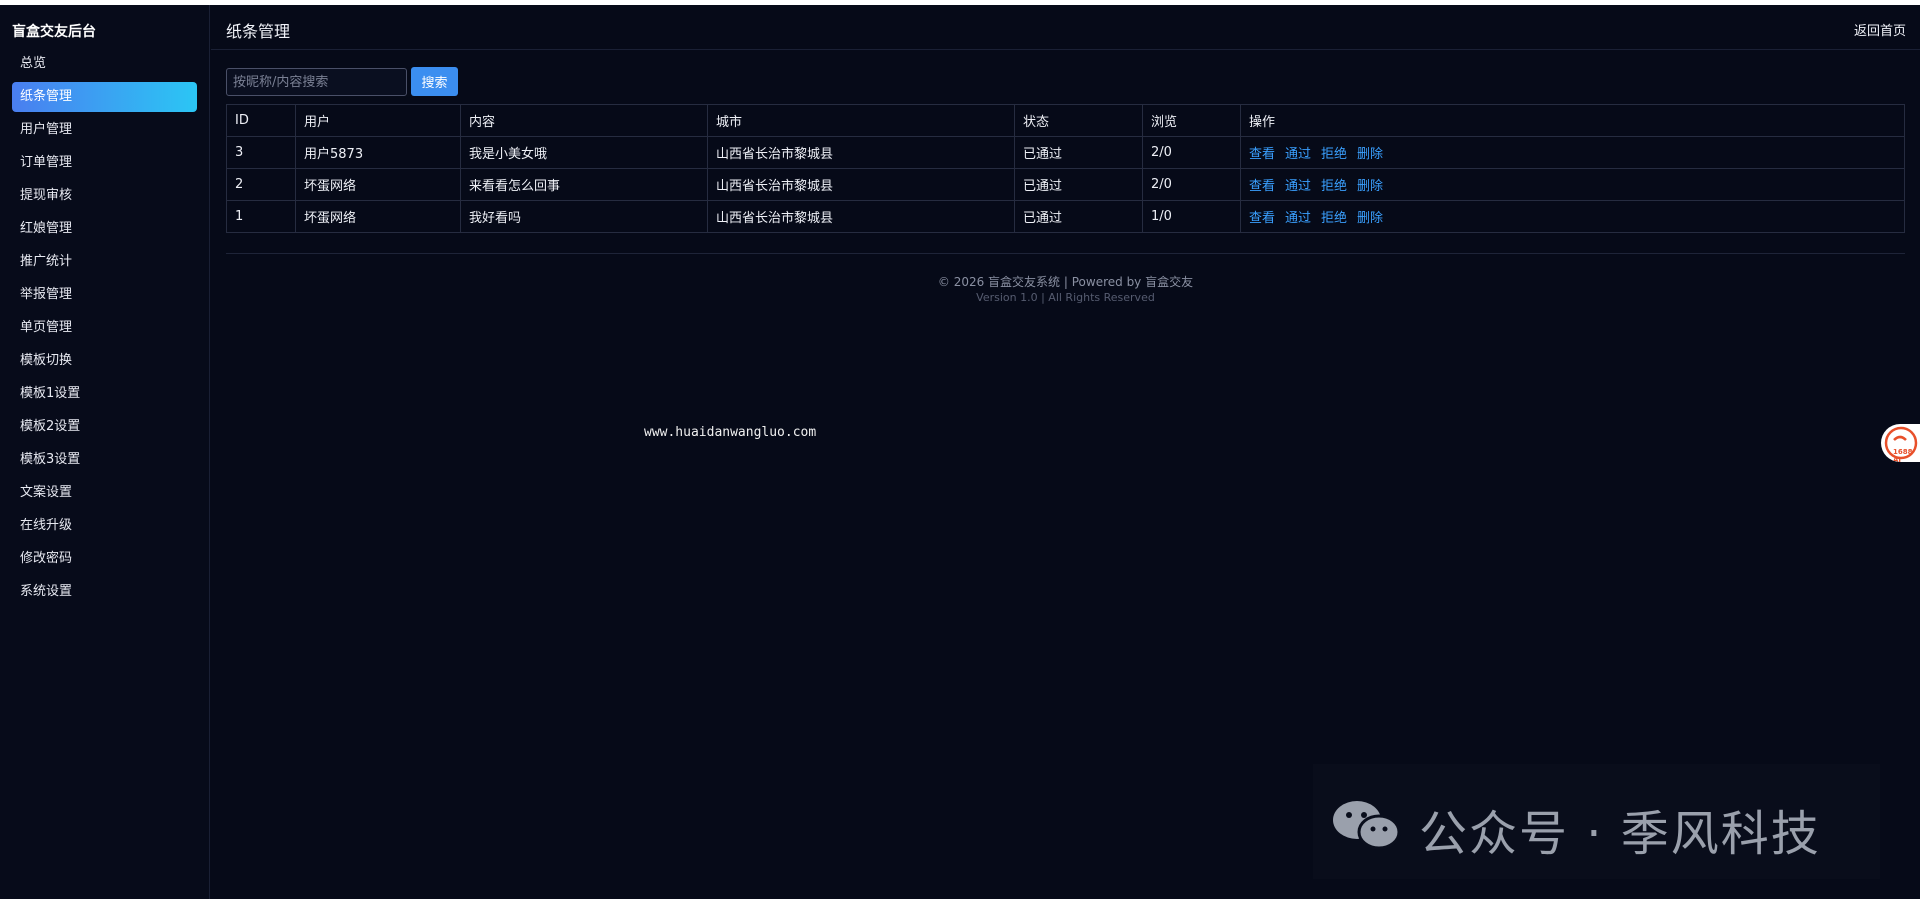  I want to click on column-header-status: 状态, so click(1078, 120).